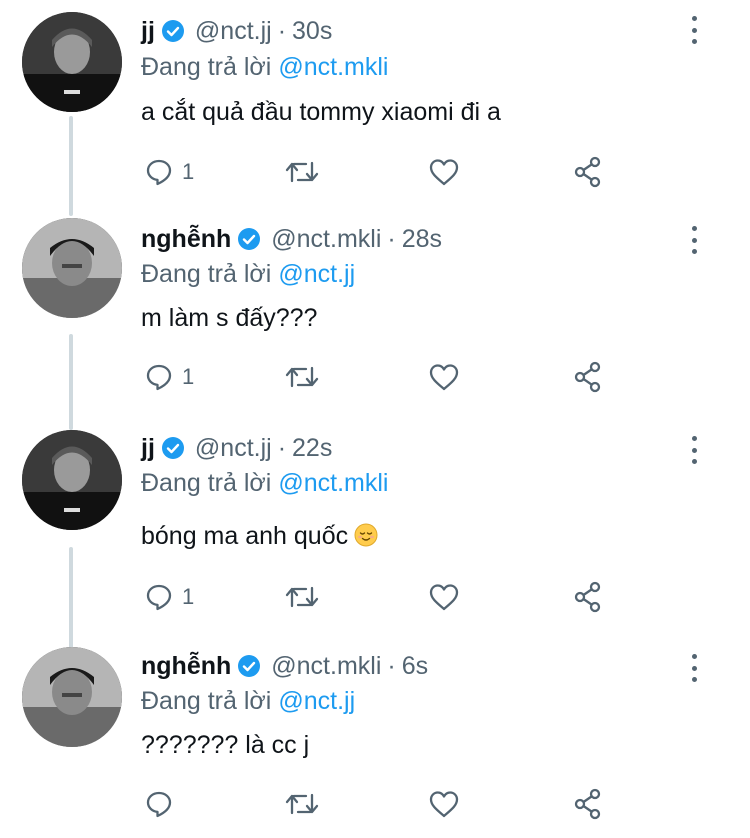 Image resolution: width=750 pixels, height=838 pixels. Describe the element at coordinates (422, 239) in the screenshot. I see `timestamp: 28s` at that location.